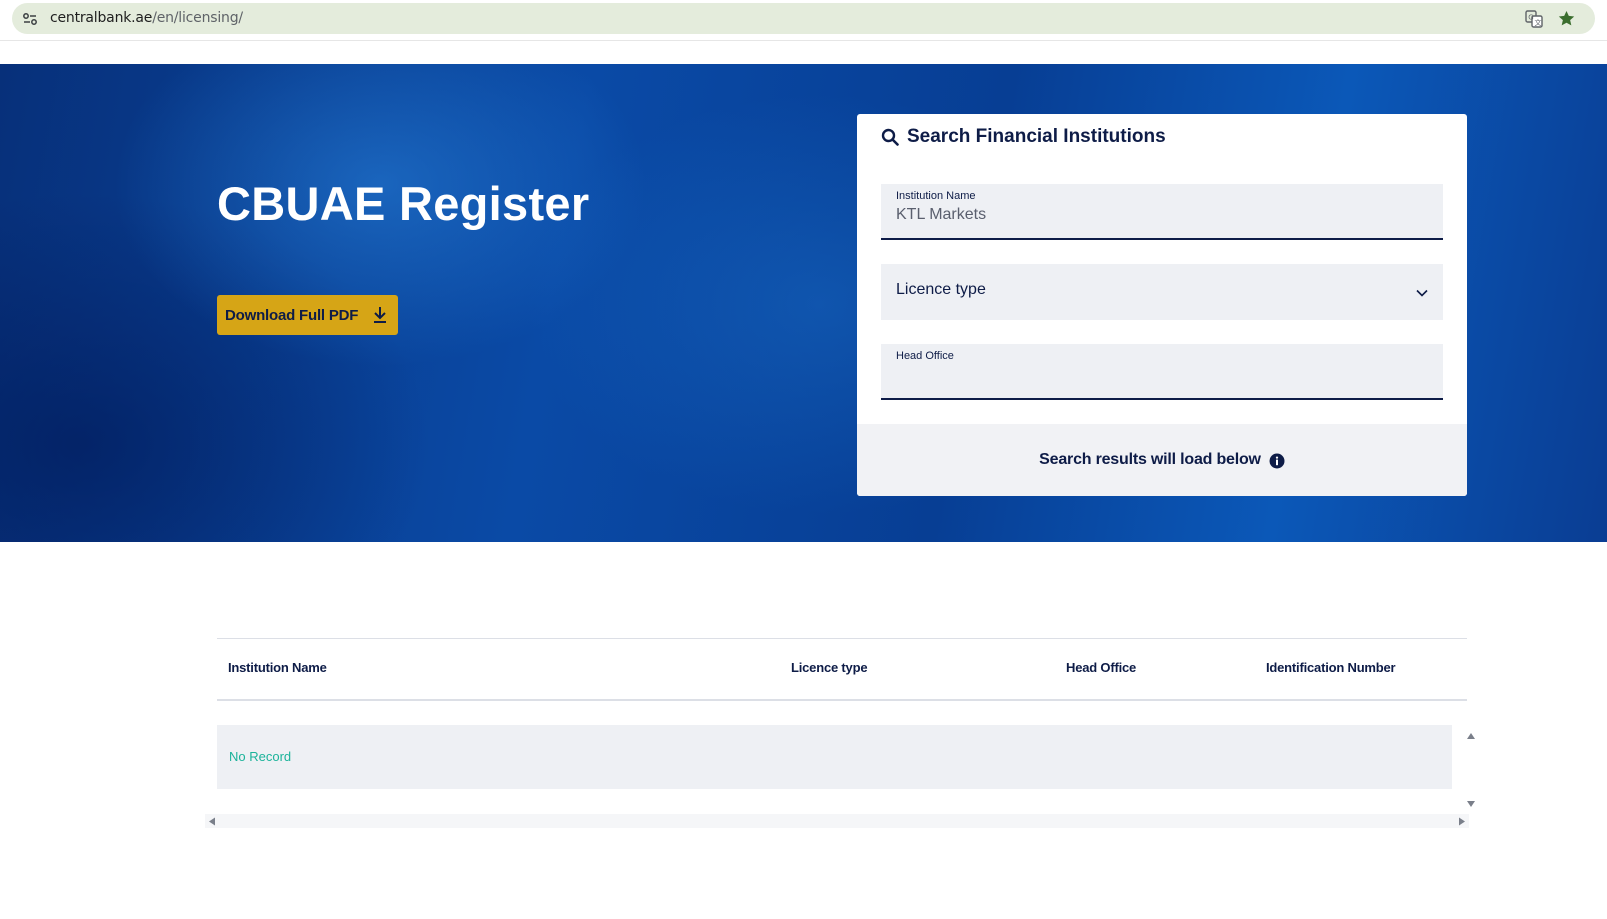 This screenshot has width=1607, height=919. What do you see at coordinates (1331, 667) in the screenshot?
I see `column-header-identification-number: Identification Number` at bounding box center [1331, 667].